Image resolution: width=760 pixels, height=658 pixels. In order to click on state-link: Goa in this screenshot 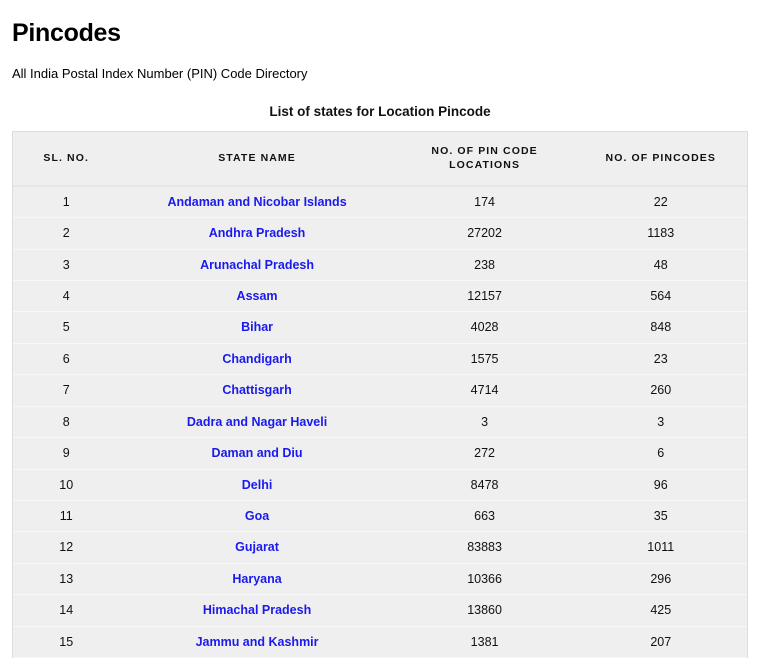, I will do `click(257, 516)`.